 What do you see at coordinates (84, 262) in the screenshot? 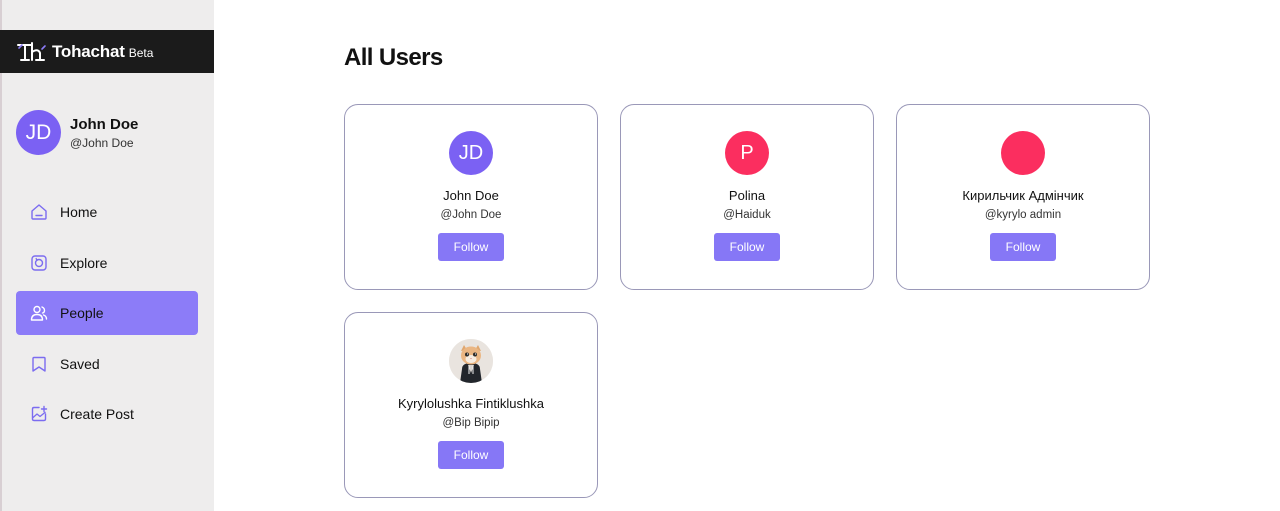
I see `sidebar-item-label: Explore` at bounding box center [84, 262].